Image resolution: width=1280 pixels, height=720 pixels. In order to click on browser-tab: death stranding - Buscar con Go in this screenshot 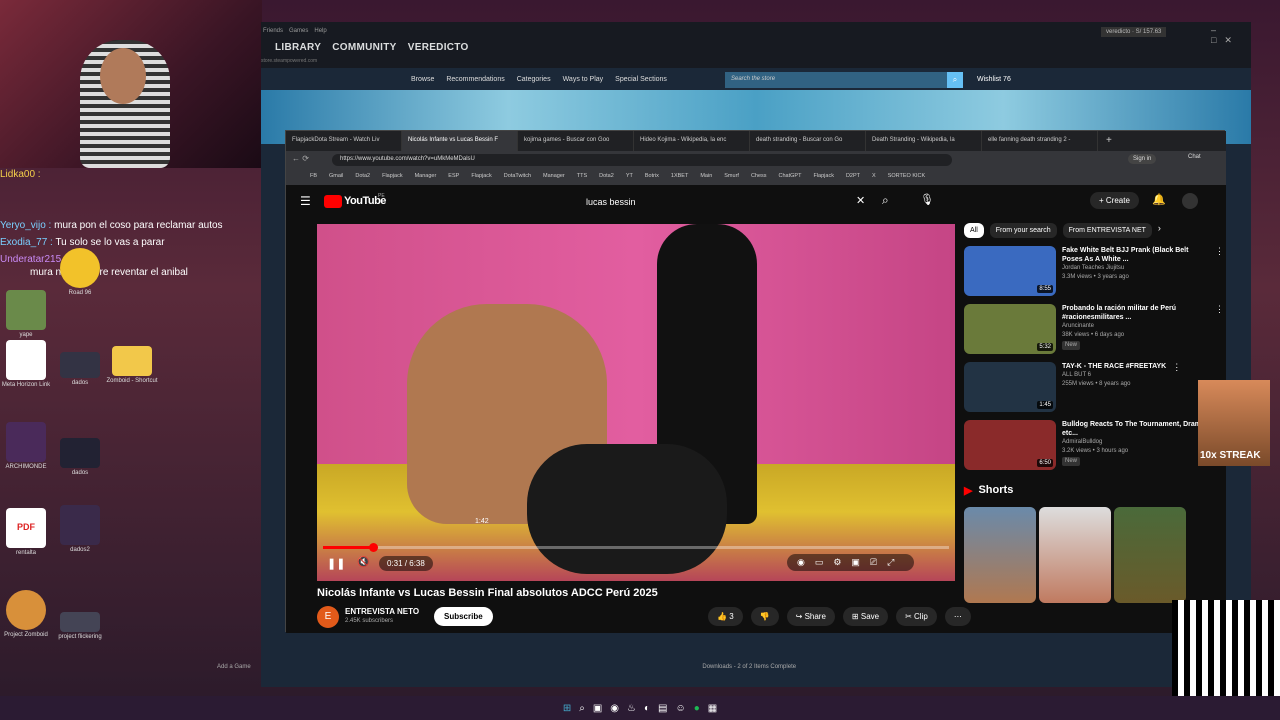, I will do `click(808, 141)`.